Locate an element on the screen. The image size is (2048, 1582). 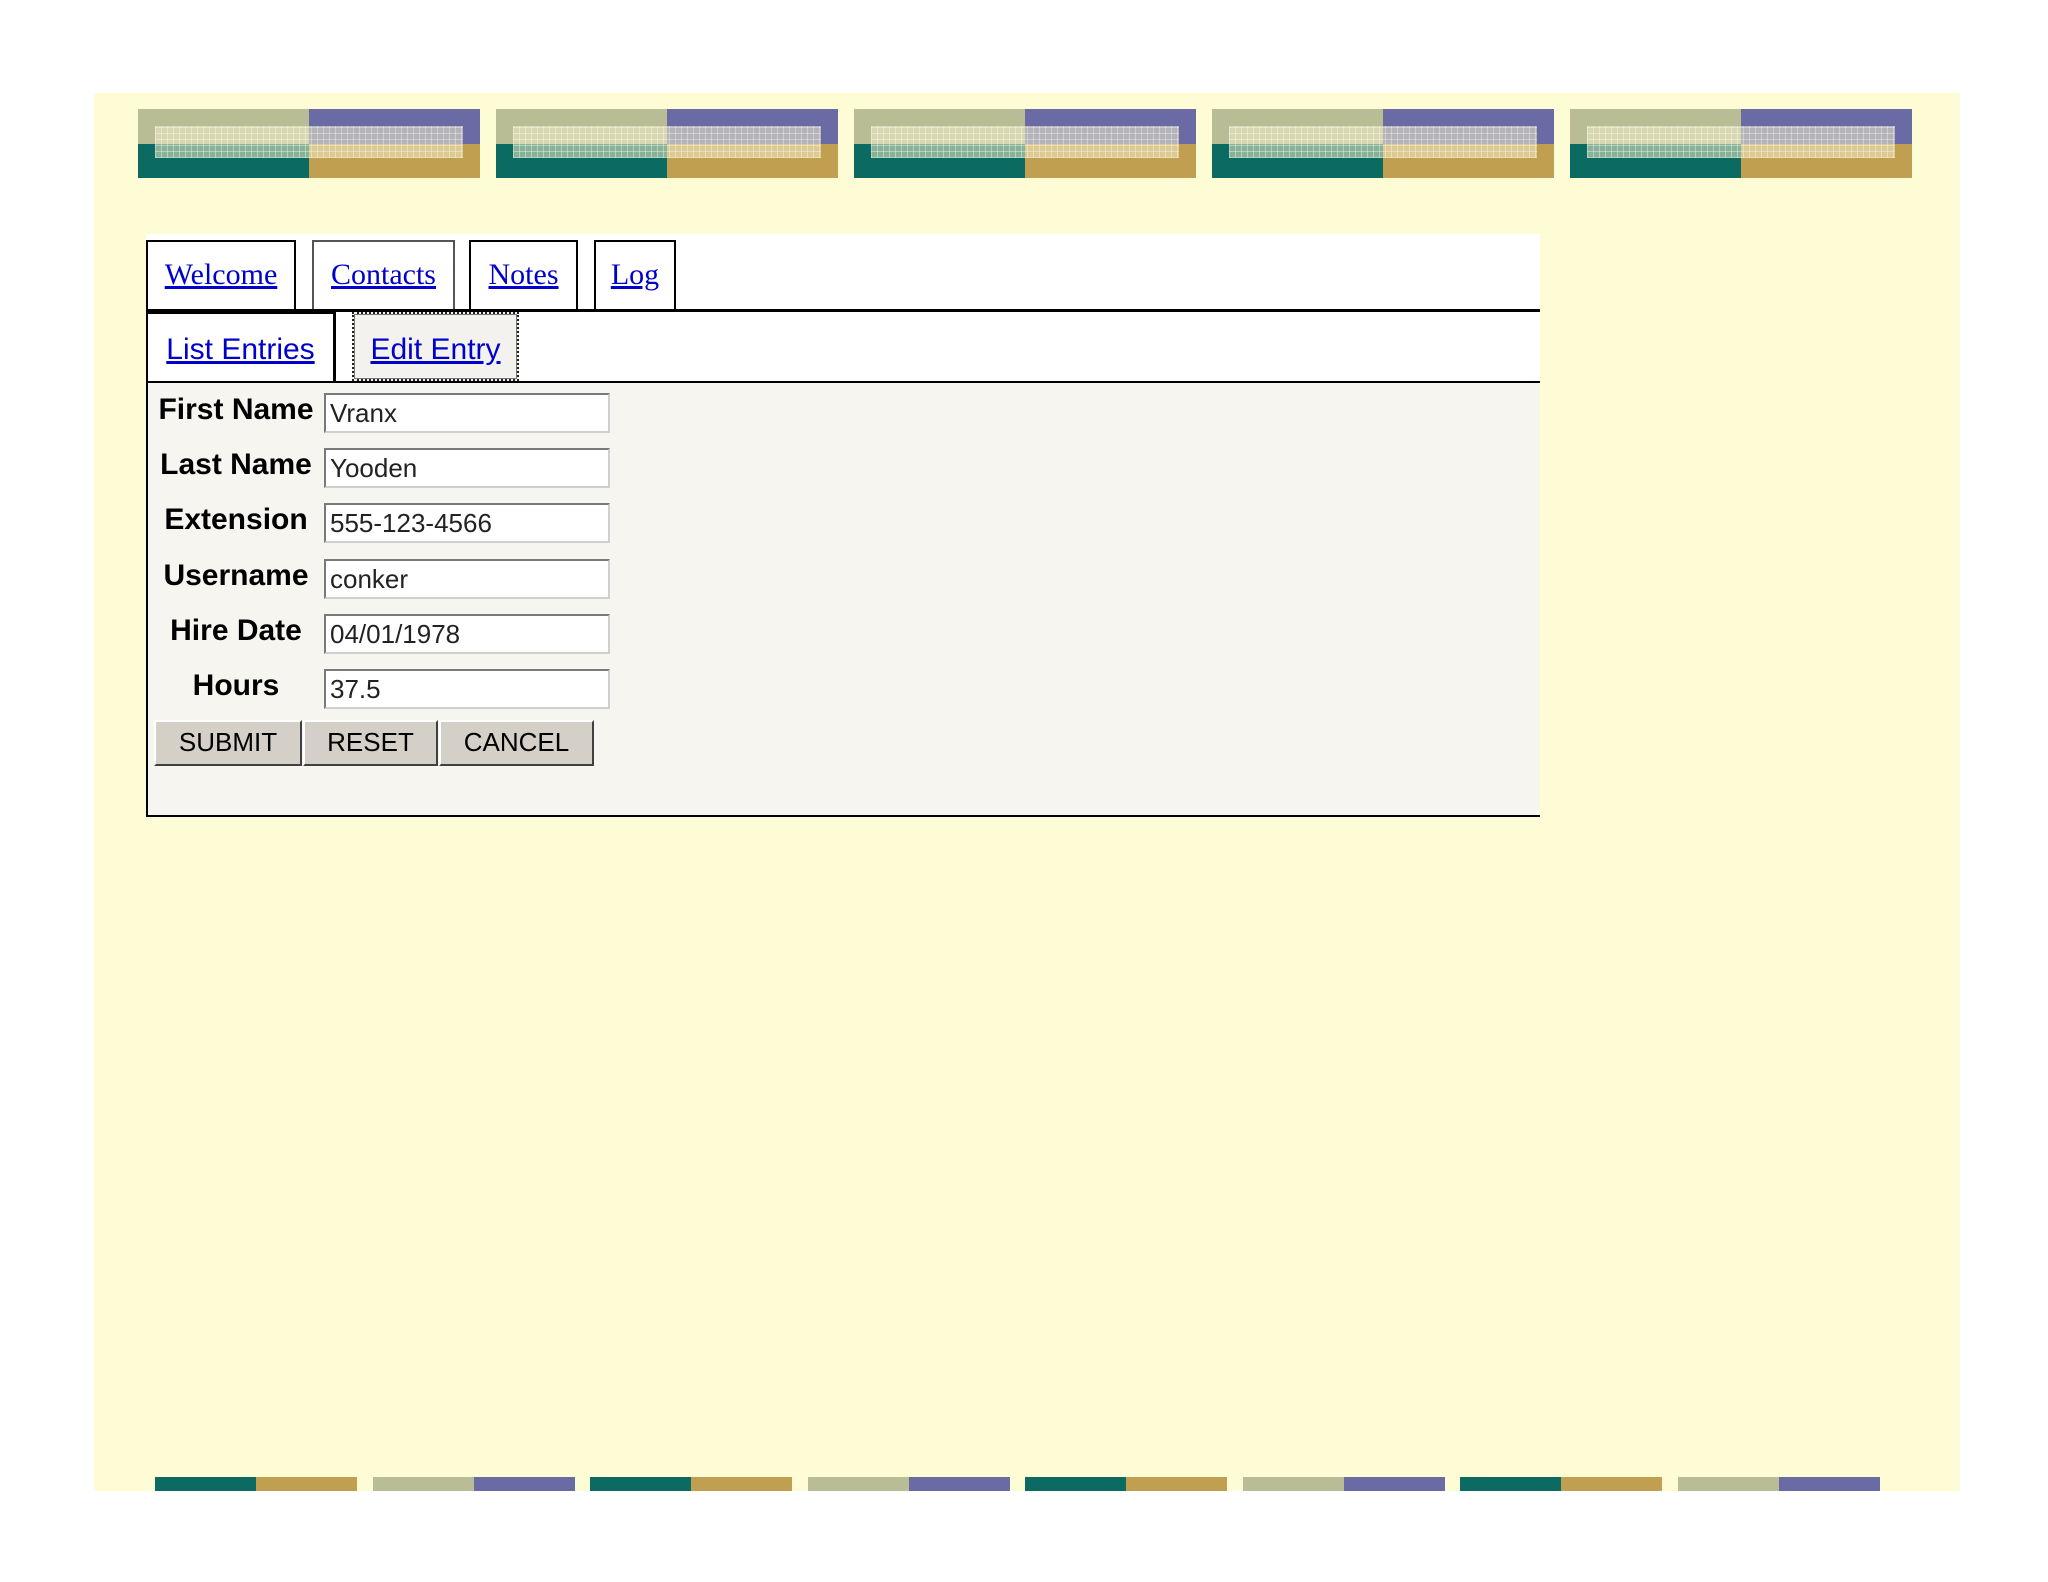
main-tab-bar: Welcome Contacts Notes Log is located at coordinates (843, 273).